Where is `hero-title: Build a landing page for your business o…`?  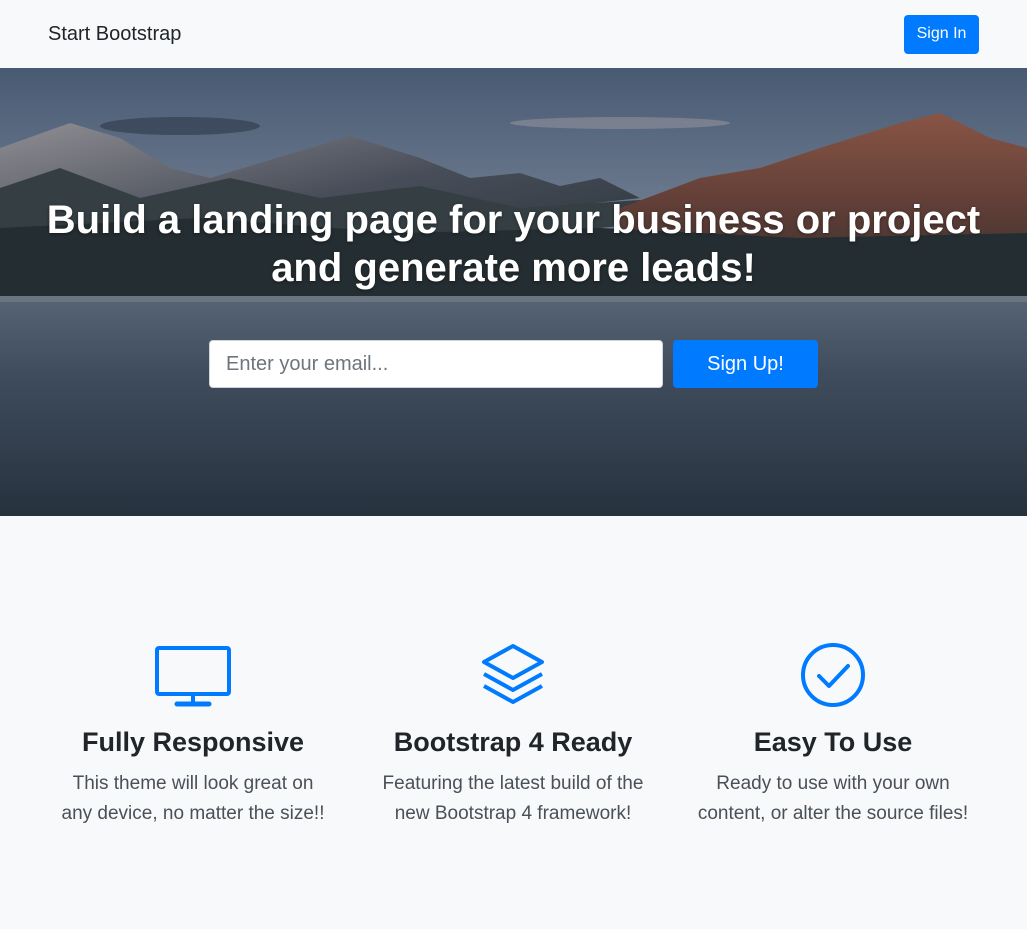
hero-title: Build a landing page for your business o… is located at coordinates (513, 244).